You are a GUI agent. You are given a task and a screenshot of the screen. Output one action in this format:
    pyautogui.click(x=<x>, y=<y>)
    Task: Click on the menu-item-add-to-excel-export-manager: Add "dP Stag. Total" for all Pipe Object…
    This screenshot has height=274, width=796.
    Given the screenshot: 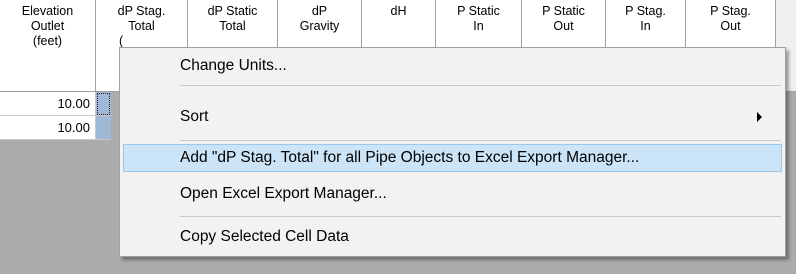 What is the action you would take?
    pyautogui.click(x=452, y=158)
    